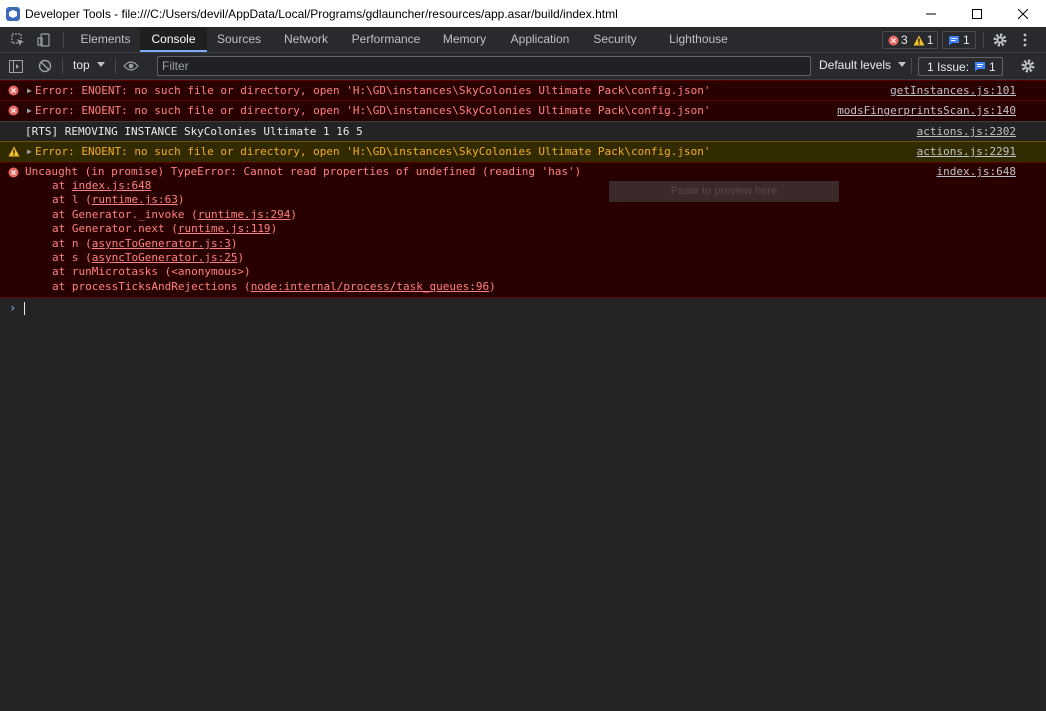  I want to click on device-icon, so click(43, 40).